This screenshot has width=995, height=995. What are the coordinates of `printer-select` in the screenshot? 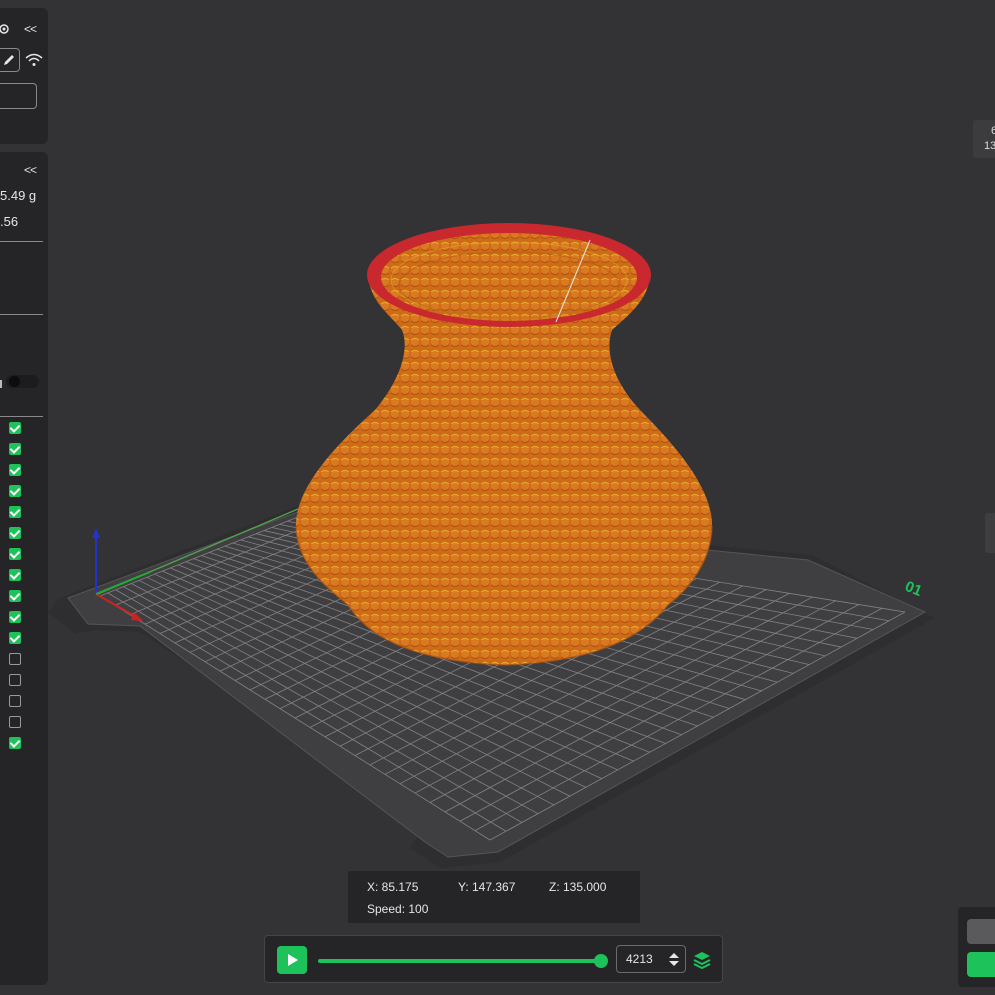 It's located at (18, 96).